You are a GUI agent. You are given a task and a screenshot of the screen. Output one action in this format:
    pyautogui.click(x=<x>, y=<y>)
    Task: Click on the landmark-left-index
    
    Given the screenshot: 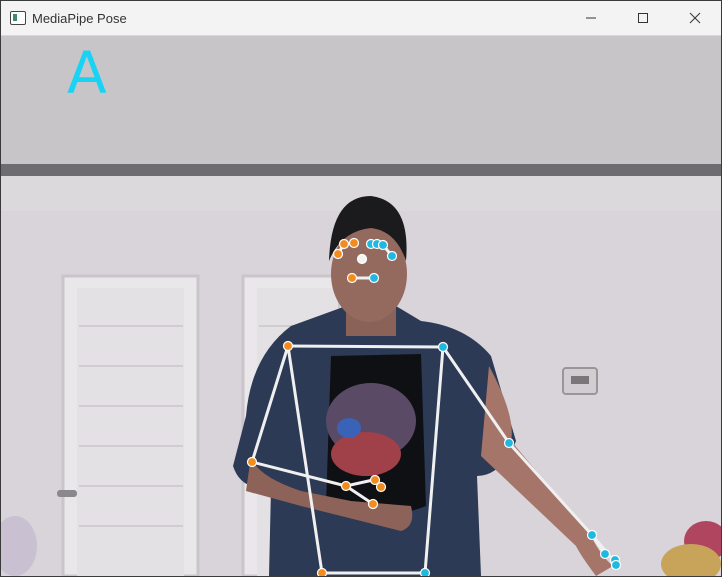 What is the action you would take?
    pyautogui.click(x=381, y=487)
    